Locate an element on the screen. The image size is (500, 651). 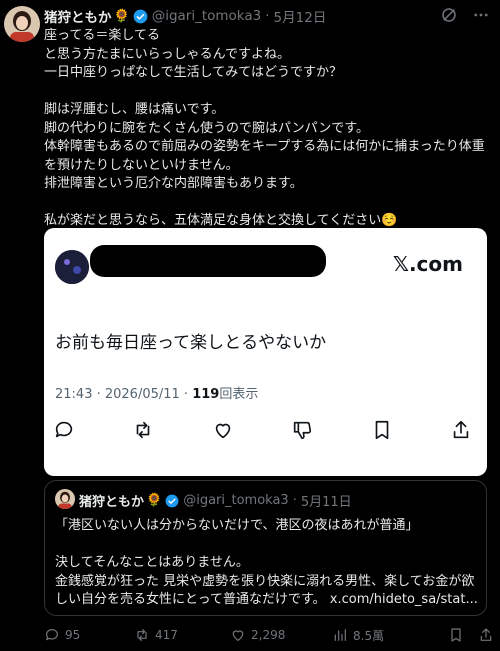
sunflower-emoji: 🌻 is located at coordinates (121, 16).